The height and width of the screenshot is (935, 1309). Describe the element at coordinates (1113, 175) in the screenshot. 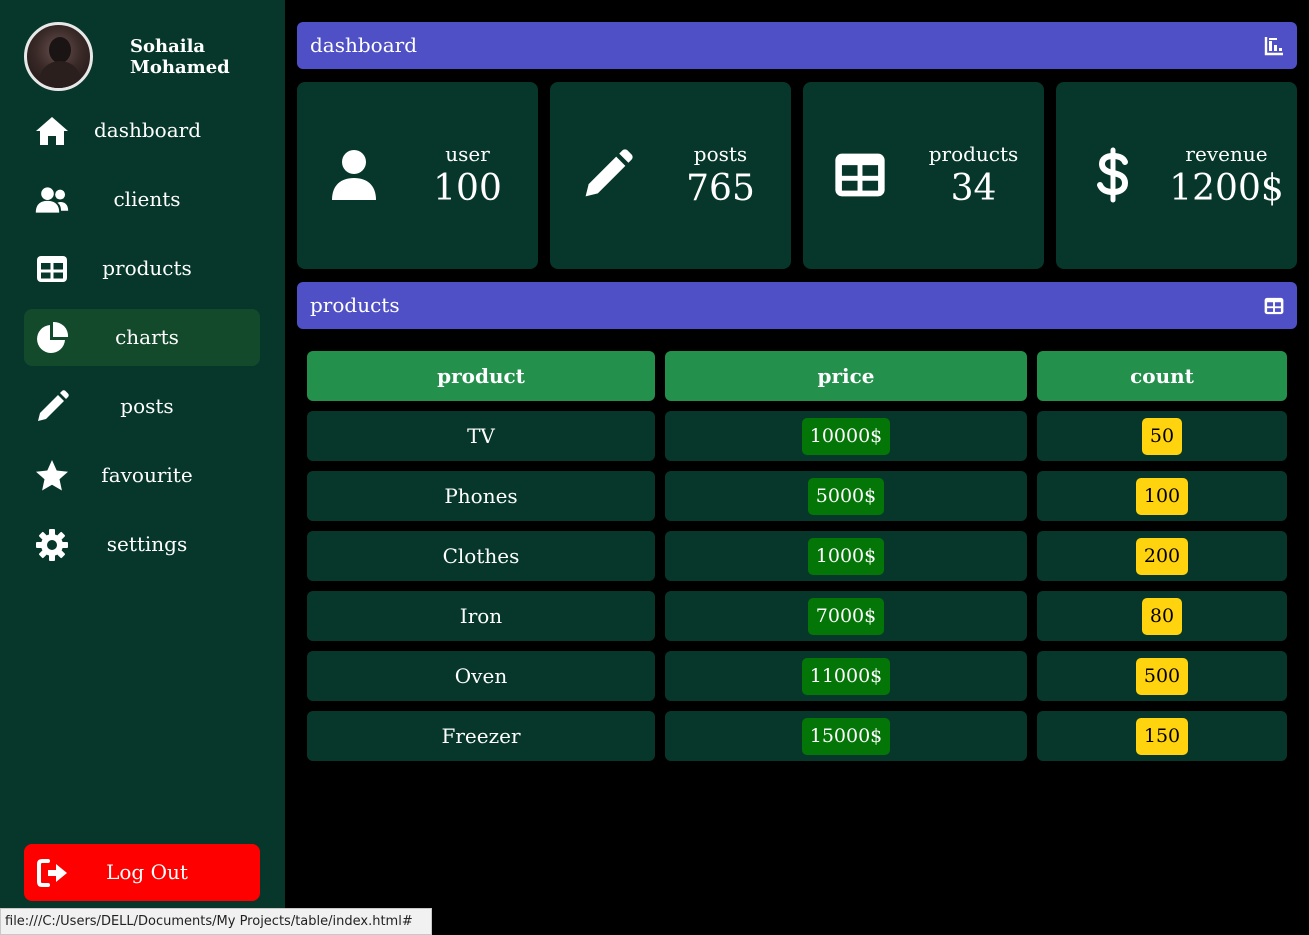

I see `dollar-icon` at that location.